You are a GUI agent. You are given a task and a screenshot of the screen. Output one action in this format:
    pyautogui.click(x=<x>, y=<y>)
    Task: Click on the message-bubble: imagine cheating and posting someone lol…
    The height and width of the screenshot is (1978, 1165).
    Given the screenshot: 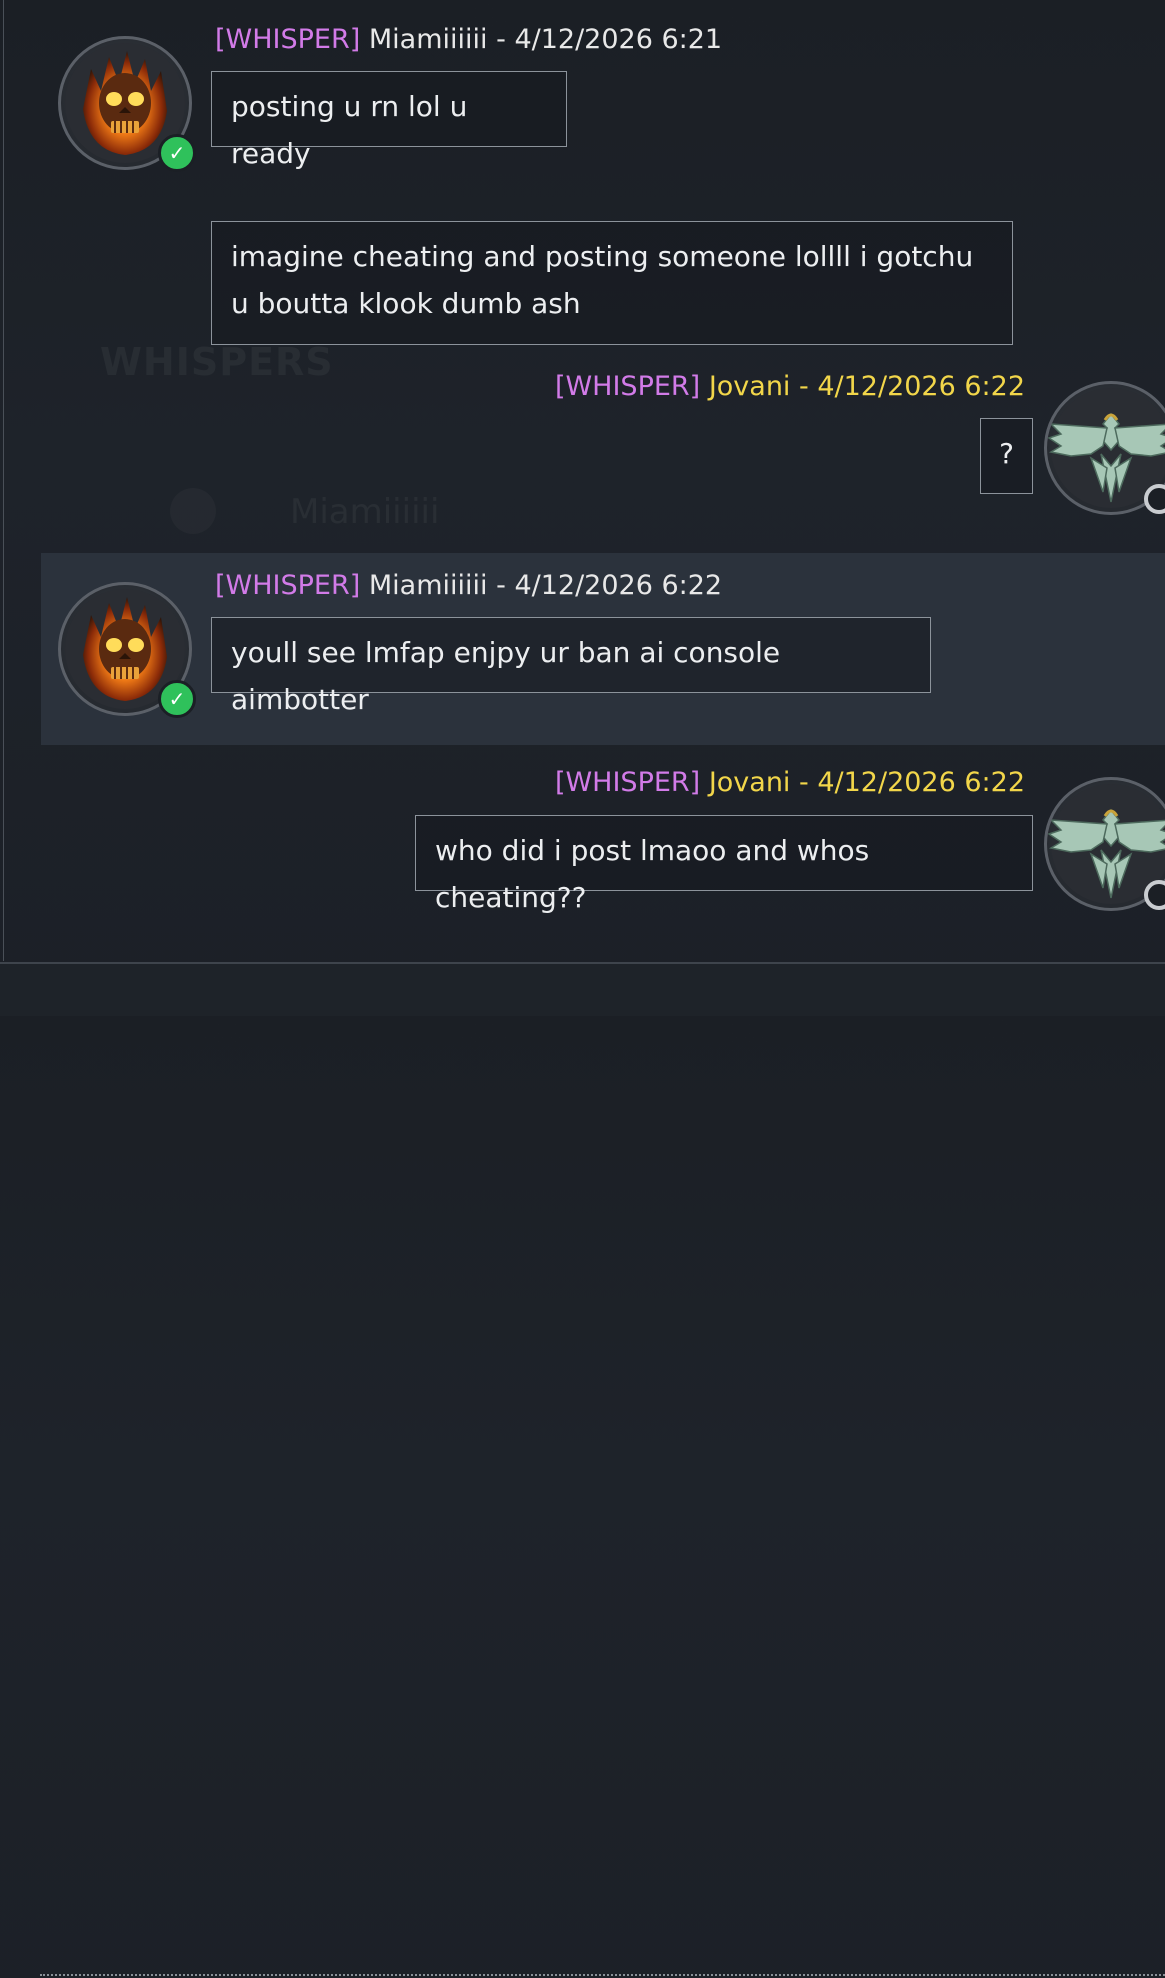 What is the action you would take?
    pyautogui.click(x=612, y=283)
    